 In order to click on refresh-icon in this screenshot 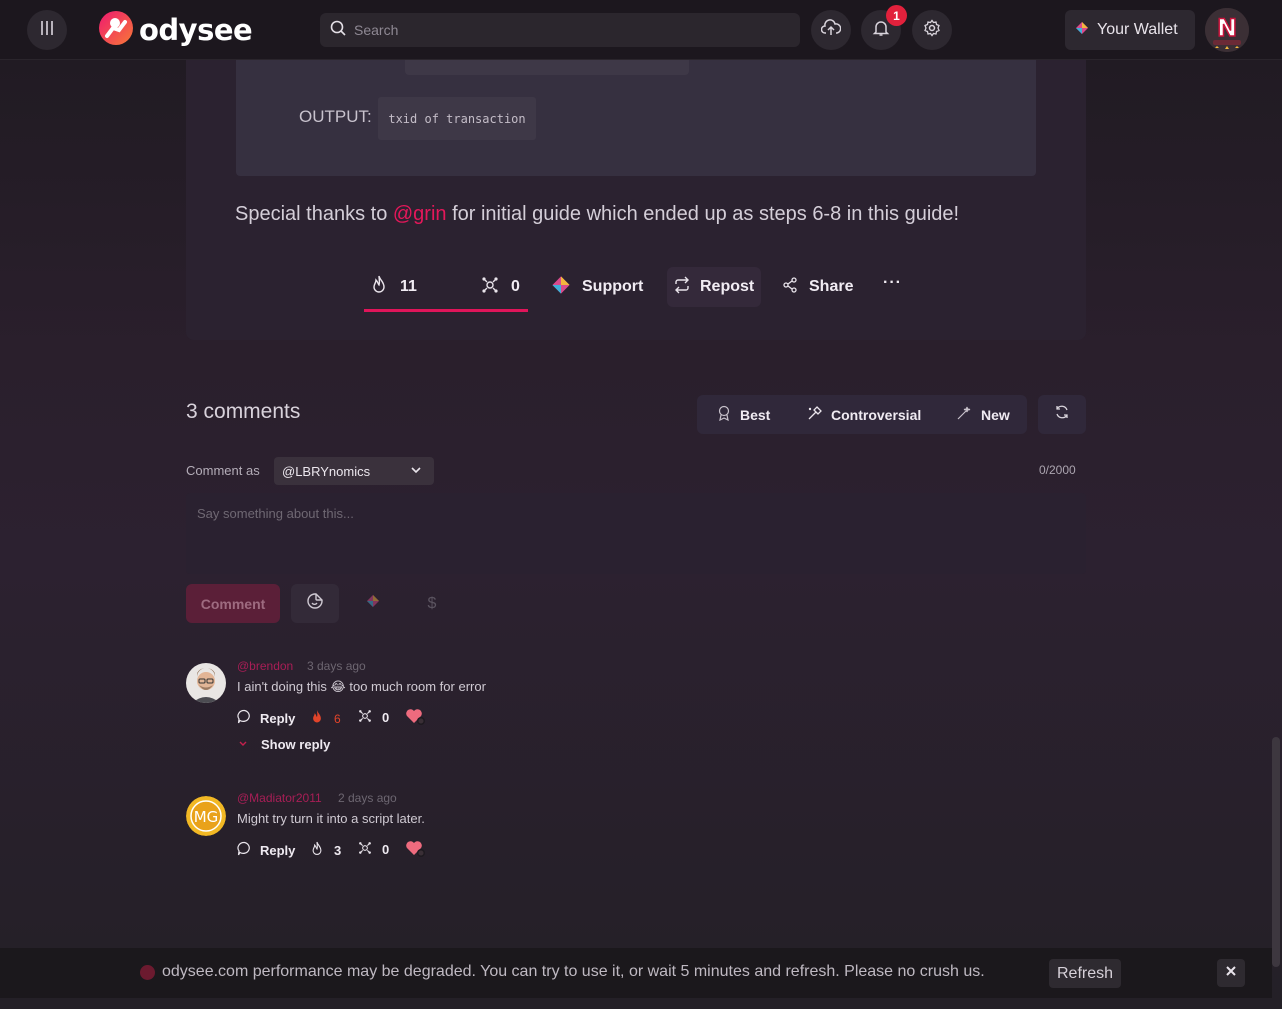, I will do `click(1062, 414)`.